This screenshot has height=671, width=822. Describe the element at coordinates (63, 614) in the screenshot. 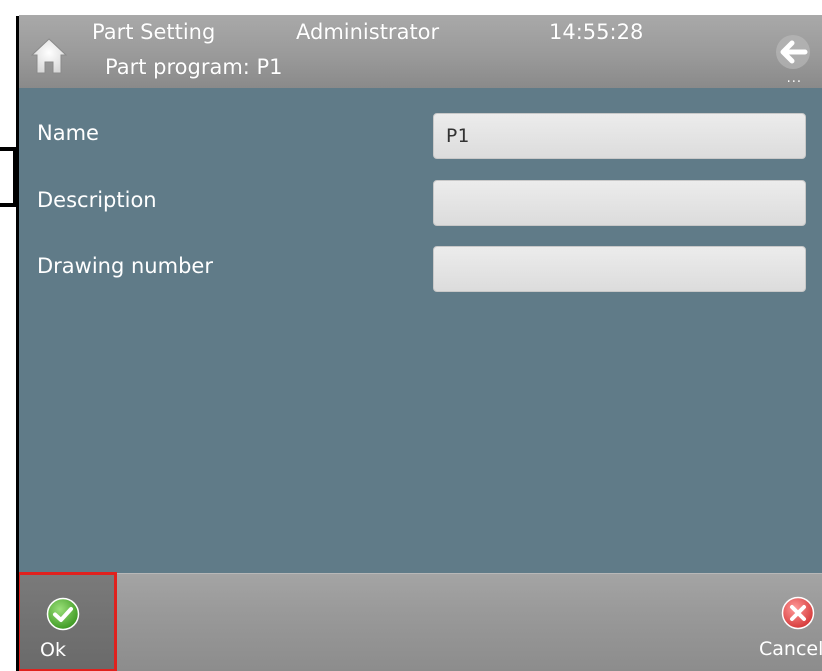

I see `check-icon` at that location.